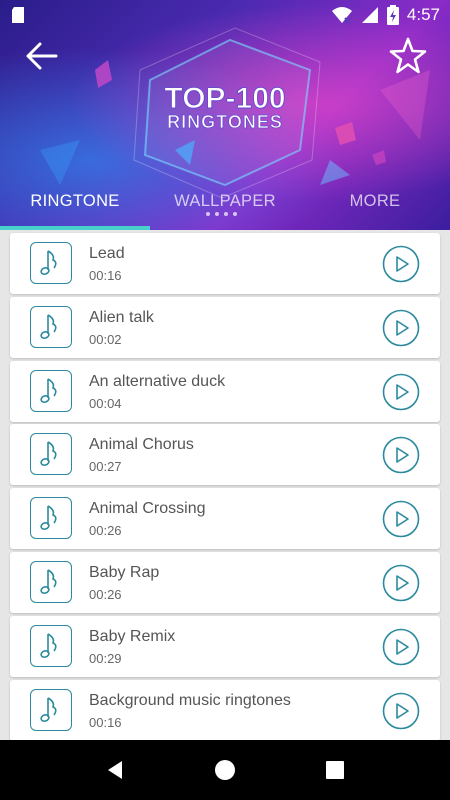  I want to click on ringtone-title: Animal Crossing, so click(147, 509).